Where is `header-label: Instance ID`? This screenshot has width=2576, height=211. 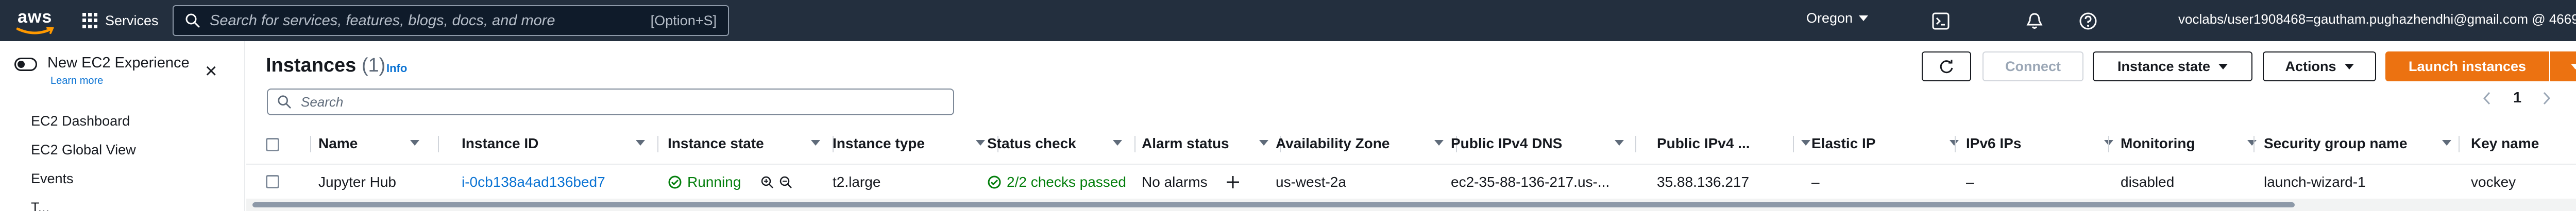 header-label: Instance ID is located at coordinates (500, 143).